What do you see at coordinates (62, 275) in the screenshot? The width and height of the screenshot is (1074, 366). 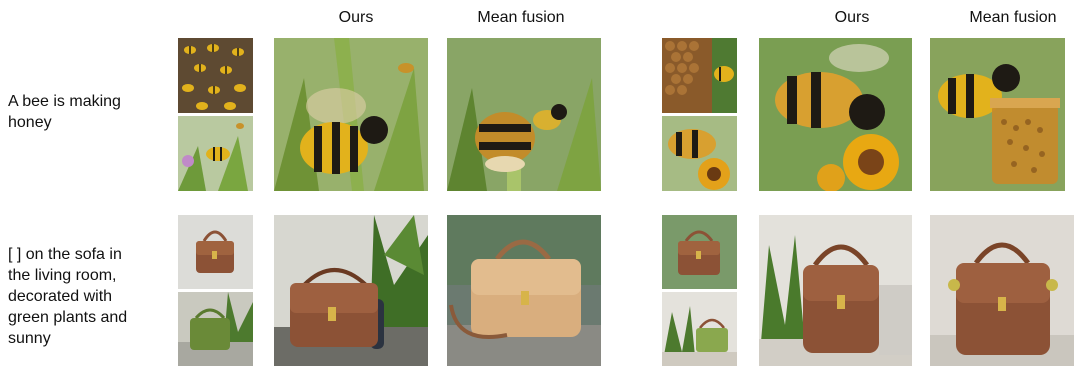 I see `prompt-row2-line2: the living room,` at bounding box center [62, 275].